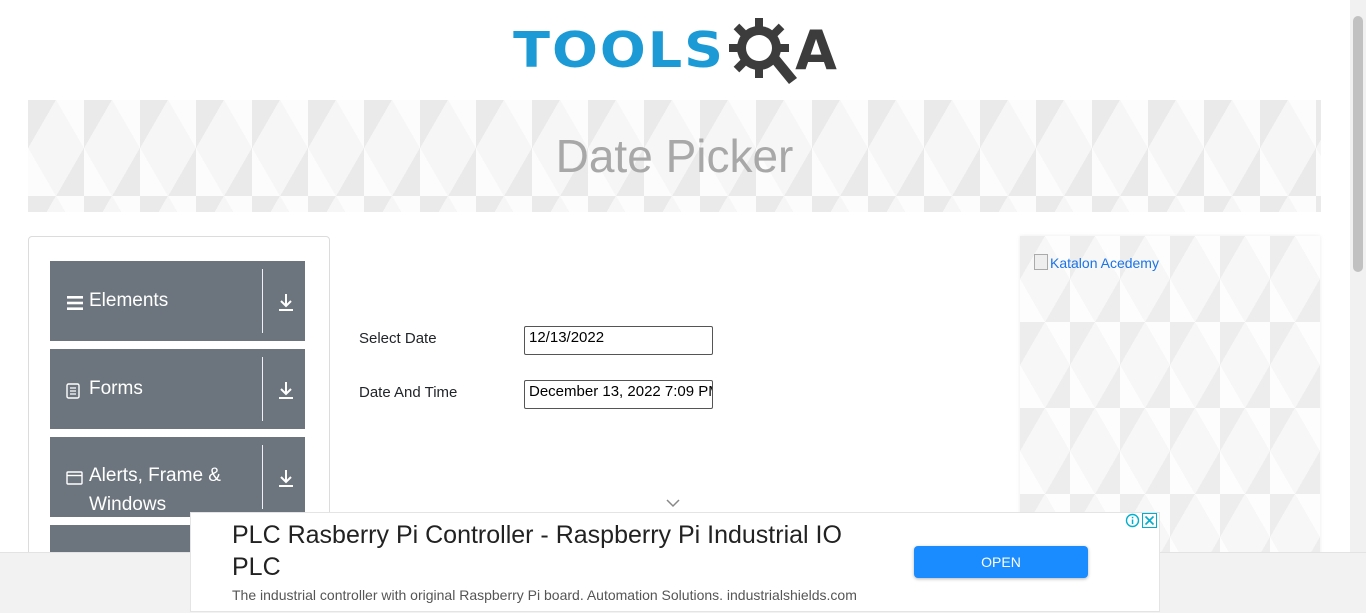 This screenshot has height=613, width=1366. What do you see at coordinates (74, 478) in the screenshot?
I see `window-icon` at bounding box center [74, 478].